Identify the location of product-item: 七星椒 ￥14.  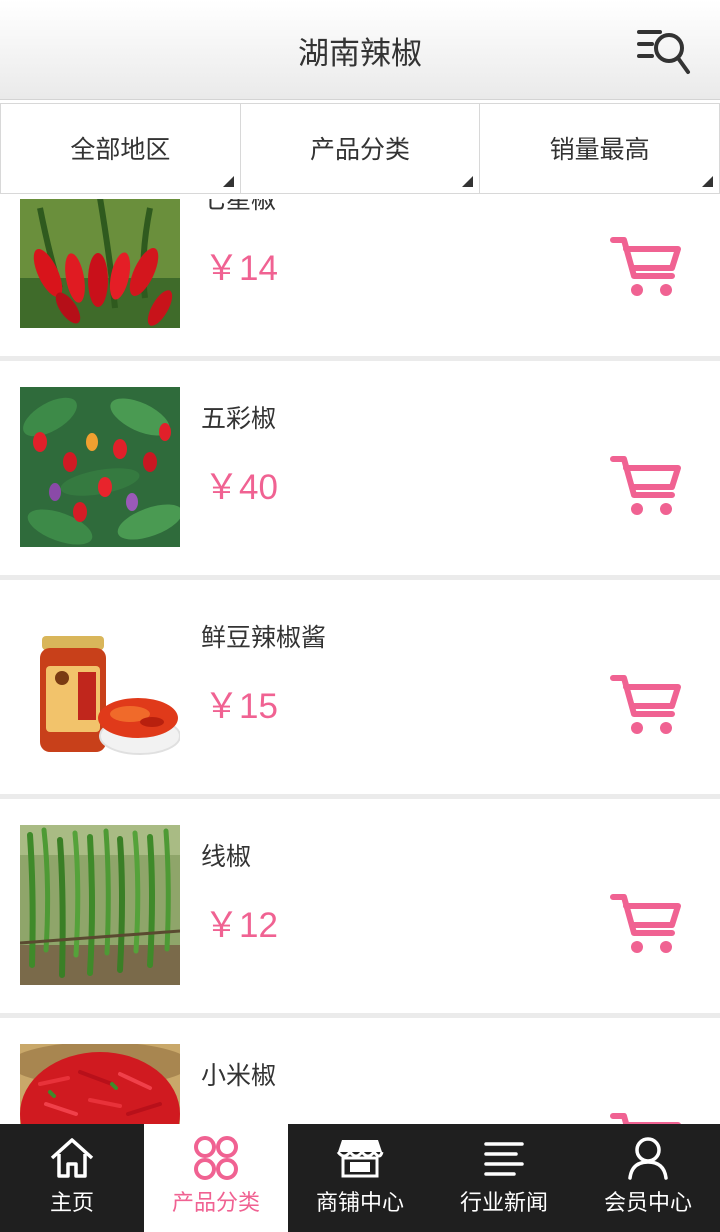
(360, 277).